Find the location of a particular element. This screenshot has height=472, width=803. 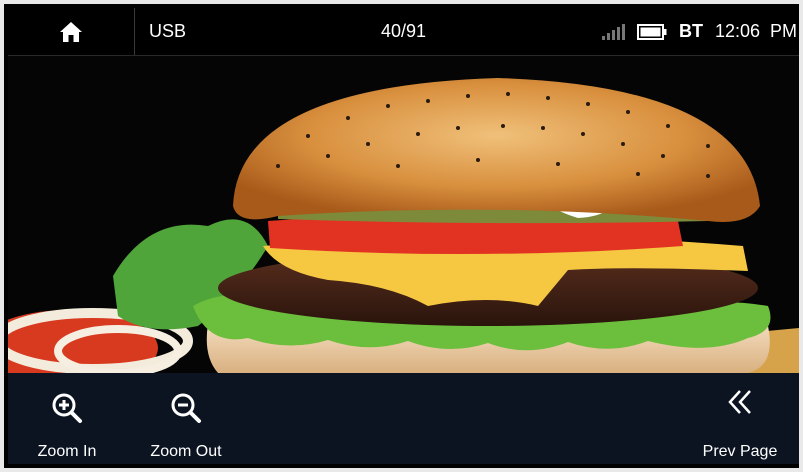

zoom-out-label: Zoom Out is located at coordinates (186, 451).